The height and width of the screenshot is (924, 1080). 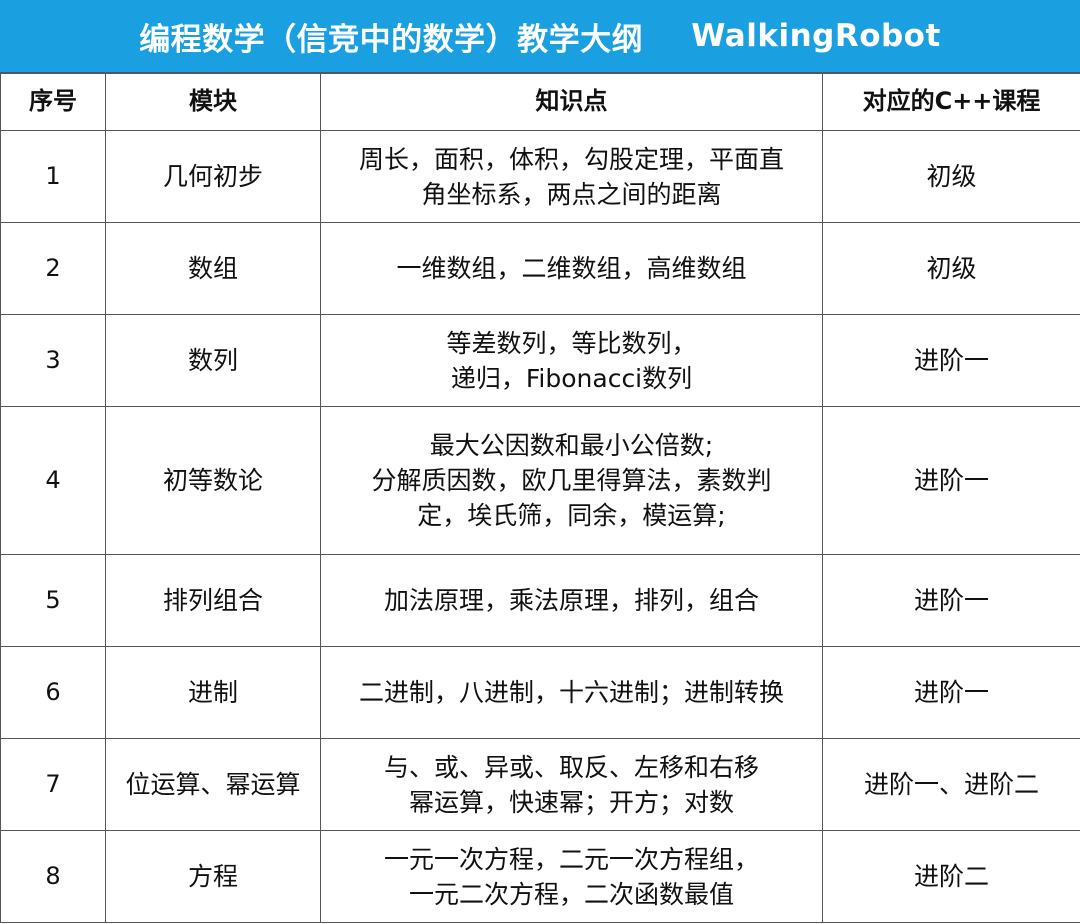 I want to click on cell-knowledge: 一维数组，二维数组，高维数组, so click(x=571, y=268).